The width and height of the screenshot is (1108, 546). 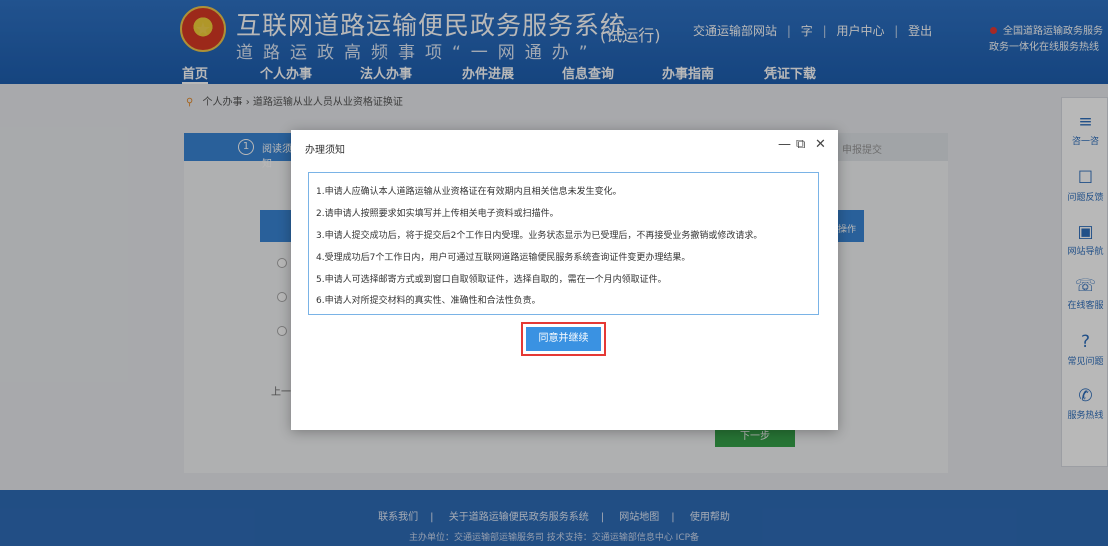 What do you see at coordinates (437, 214) in the screenshot?
I see `notice-line: 2.请申请人按照要求如实填写并上传相关电子资料或扫描件。` at bounding box center [437, 214].